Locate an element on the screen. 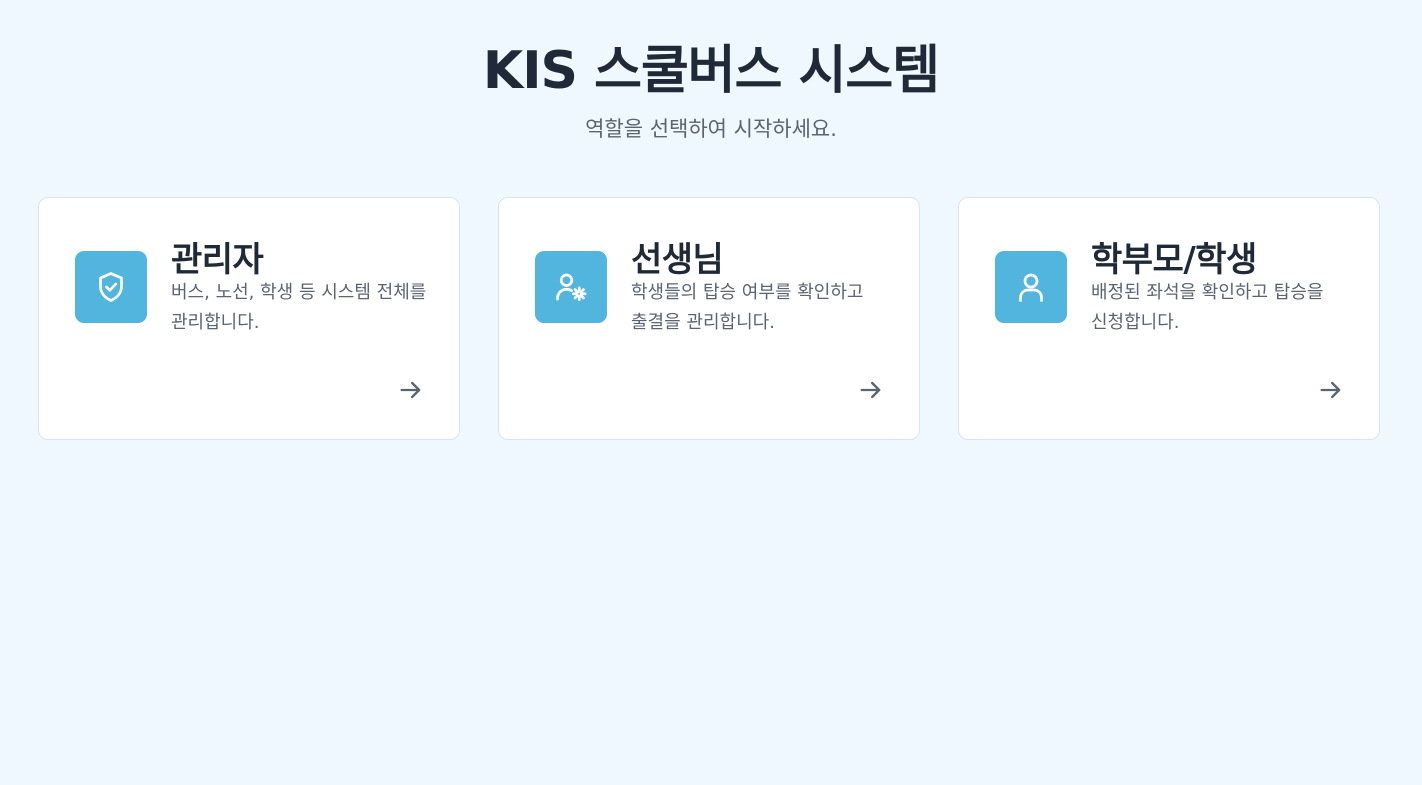 The image size is (1422, 785). role-card-teacher: 선생님 학생들의 탑승 여부를 확인하고 출결을 관리합니다. is located at coordinates (709, 318).